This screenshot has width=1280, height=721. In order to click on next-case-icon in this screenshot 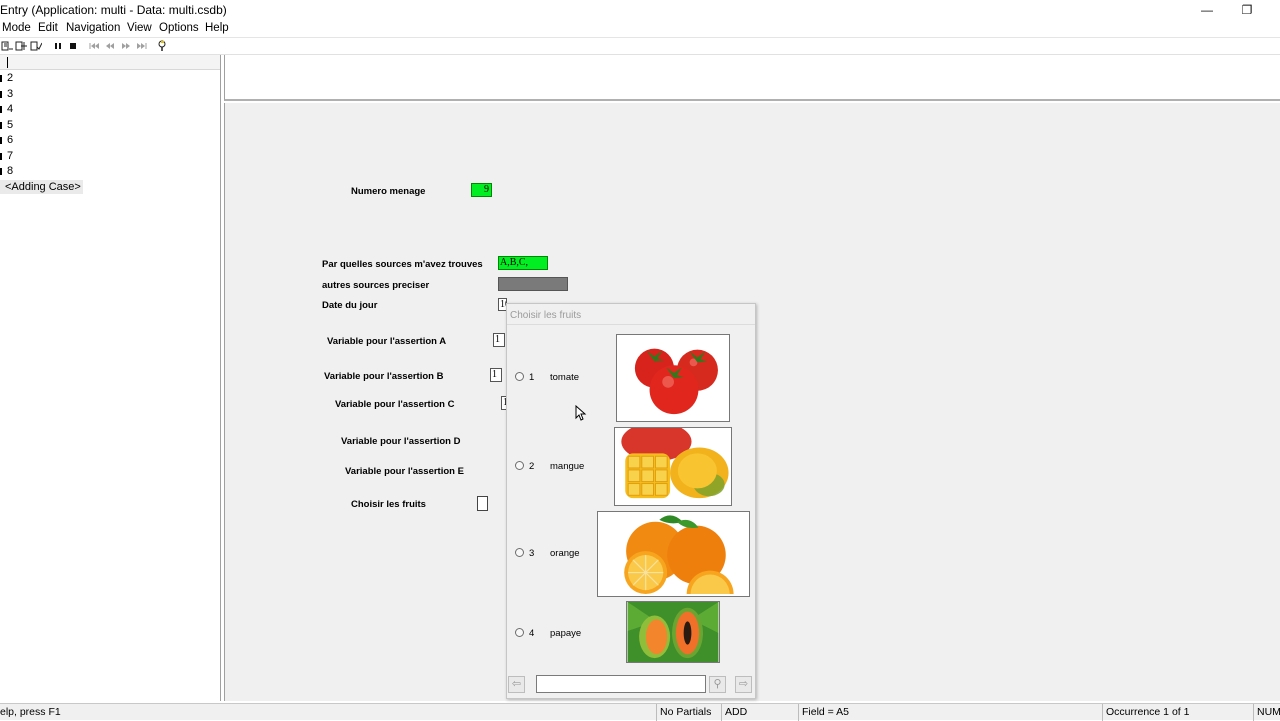, I will do `click(126, 46)`.